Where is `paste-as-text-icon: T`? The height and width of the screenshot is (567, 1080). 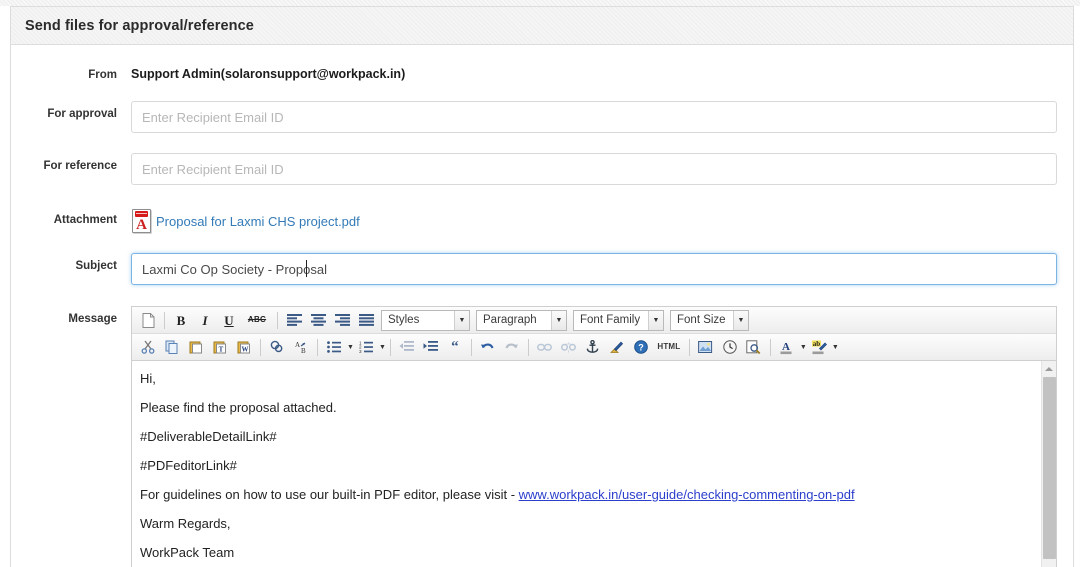 paste-as-text-icon: T is located at coordinates (220, 347).